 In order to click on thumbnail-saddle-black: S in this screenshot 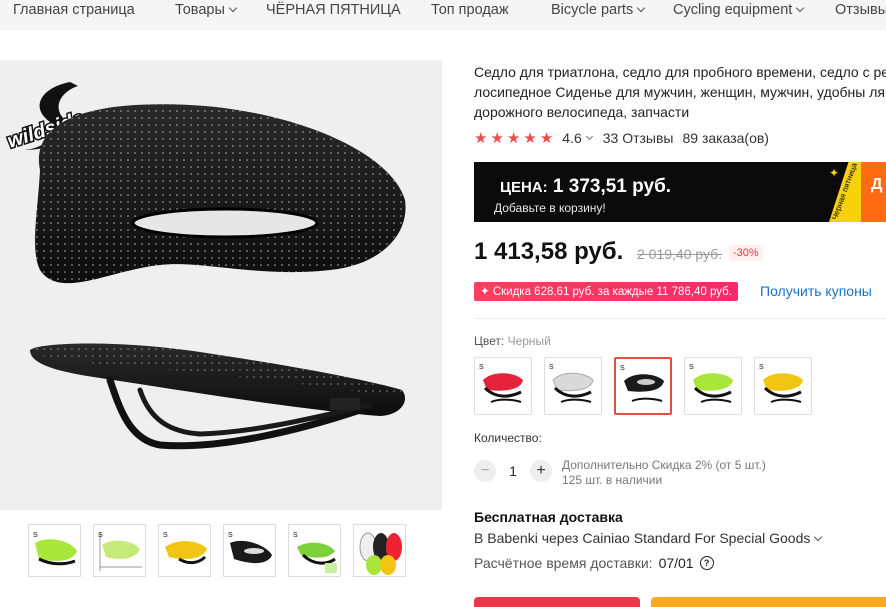, I will do `click(250, 548)`.